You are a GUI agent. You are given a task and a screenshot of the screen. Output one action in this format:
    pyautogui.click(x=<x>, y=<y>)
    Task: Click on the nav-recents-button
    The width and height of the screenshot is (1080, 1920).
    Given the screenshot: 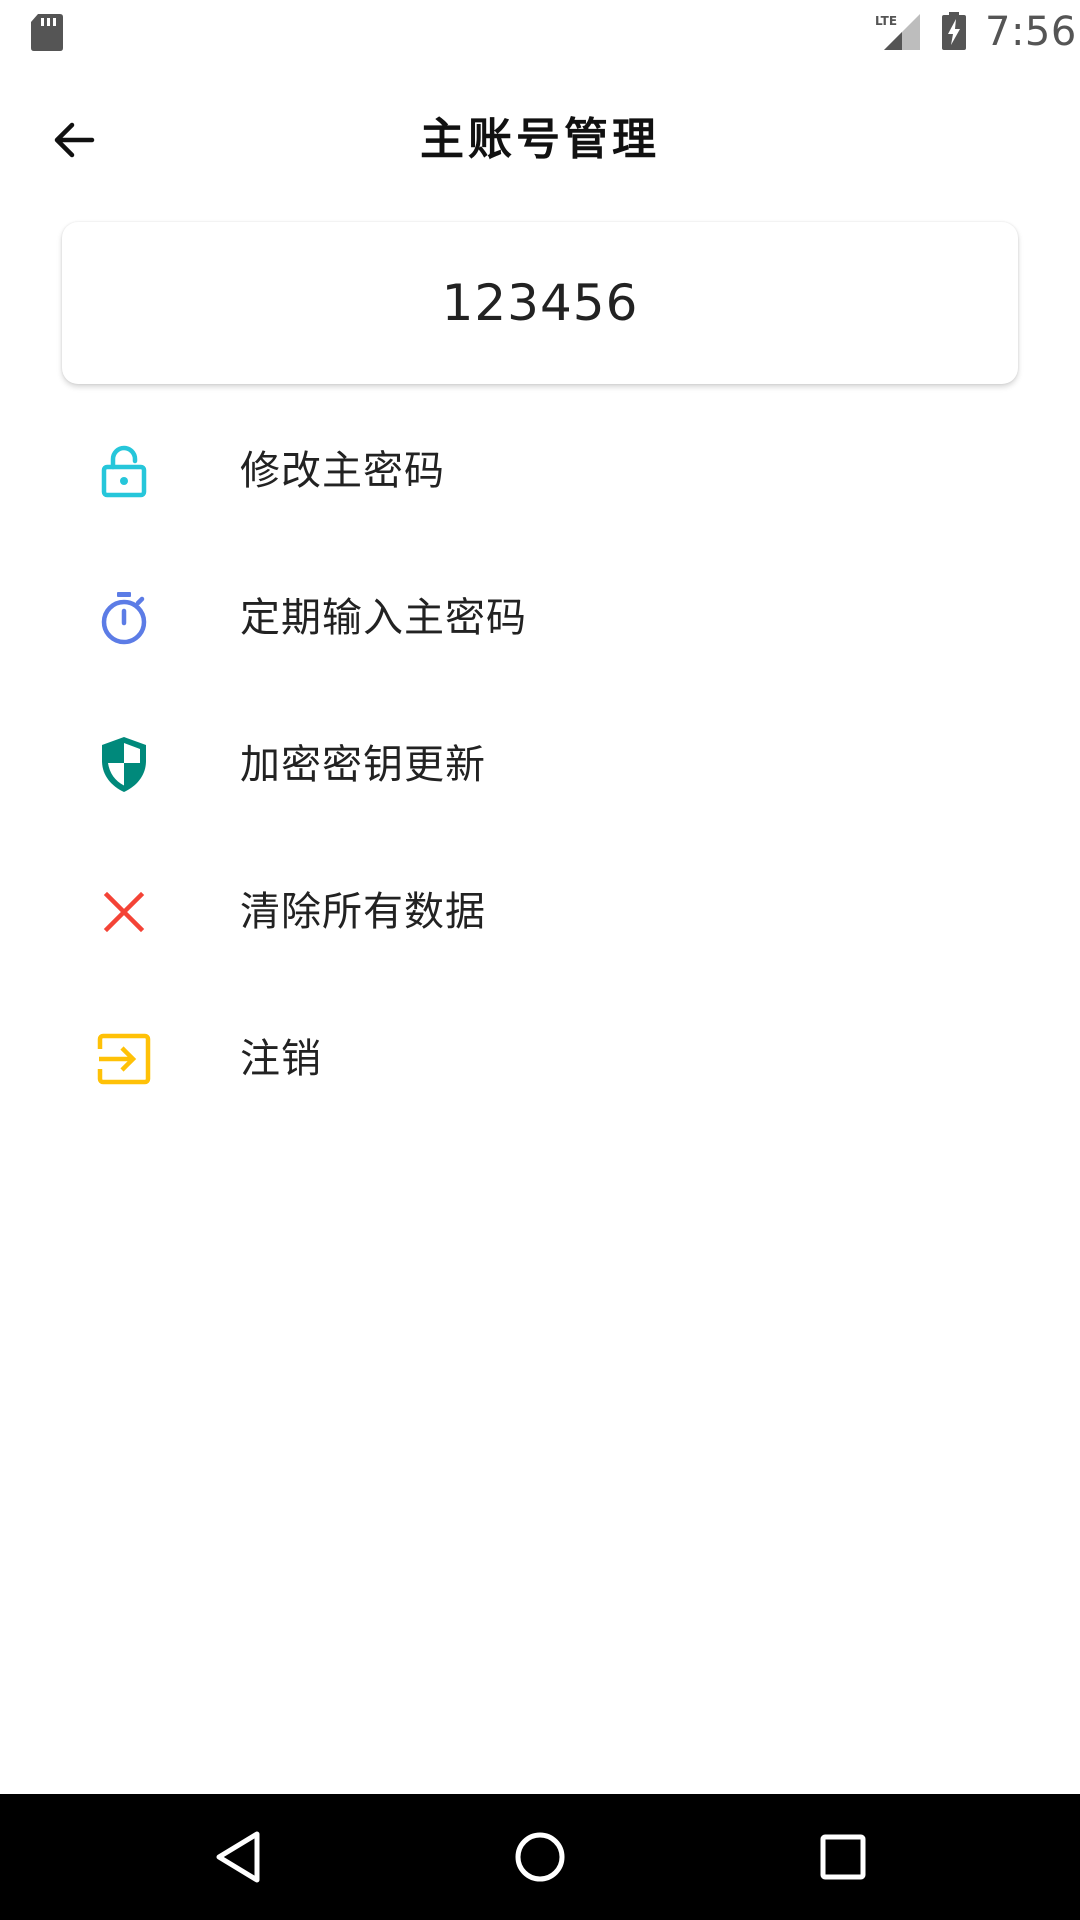 What is the action you would take?
    pyautogui.click(x=843, y=1857)
    